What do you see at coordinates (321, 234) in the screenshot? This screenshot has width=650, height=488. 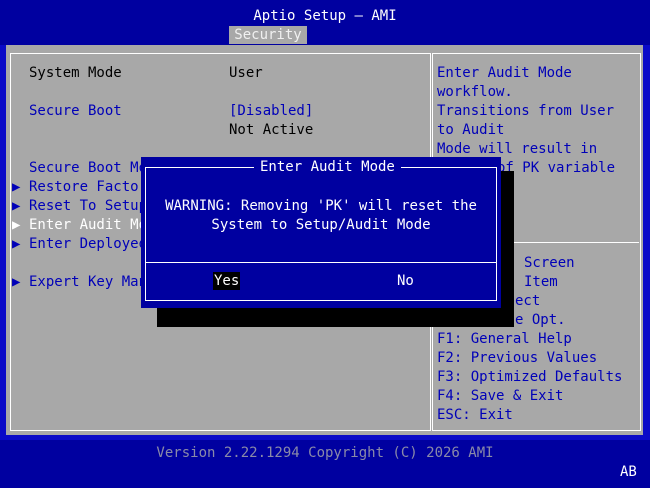 I see `dialog-border` at bounding box center [321, 234].